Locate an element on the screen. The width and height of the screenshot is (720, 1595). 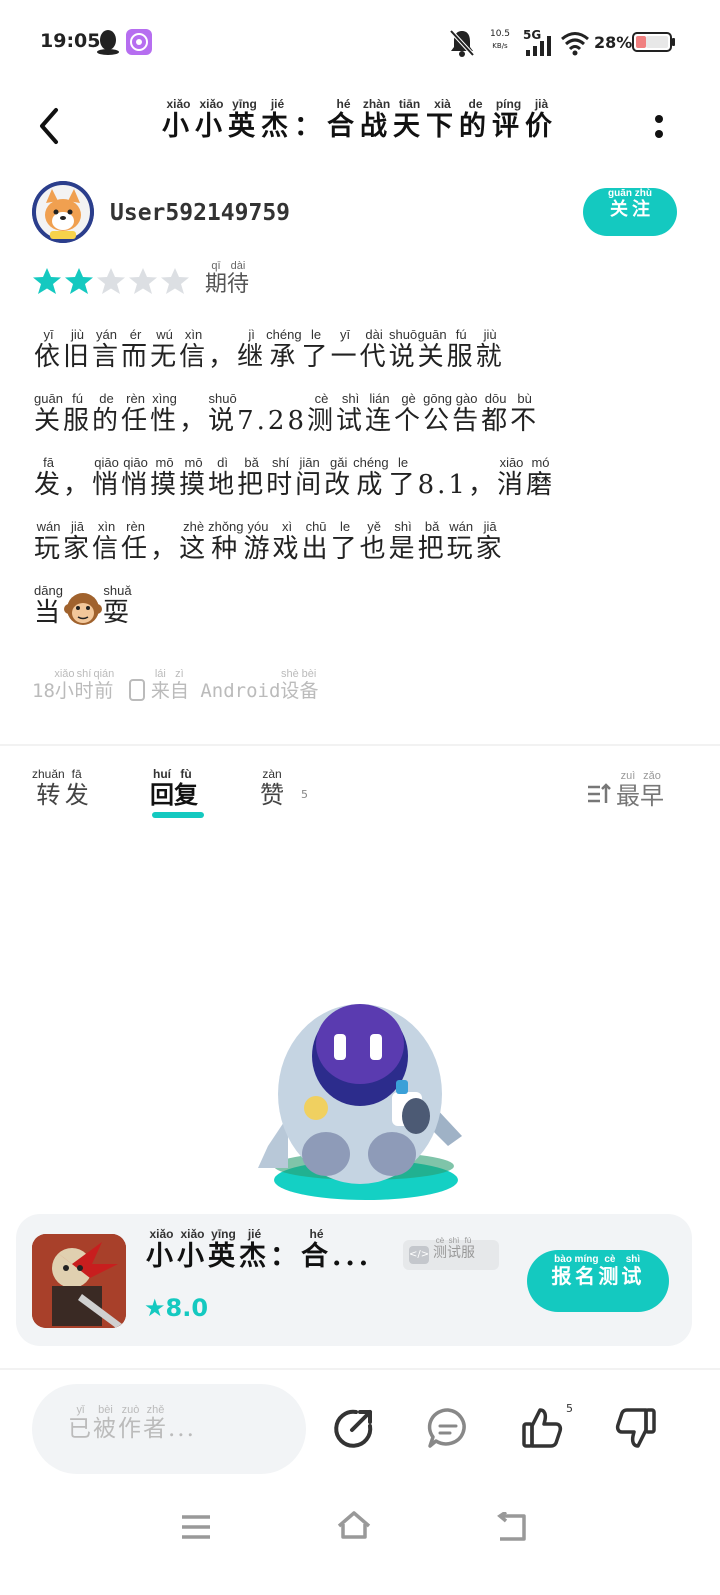
back-nav-icon is located at coordinates (512, 1527).